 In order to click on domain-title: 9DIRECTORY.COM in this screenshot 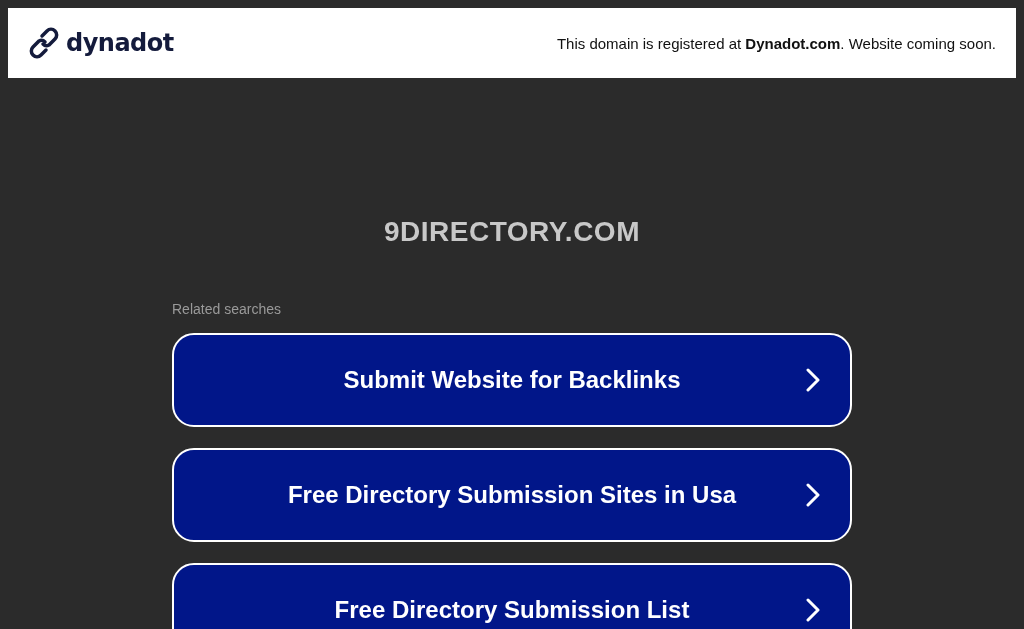, I will do `click(512, 232)`.